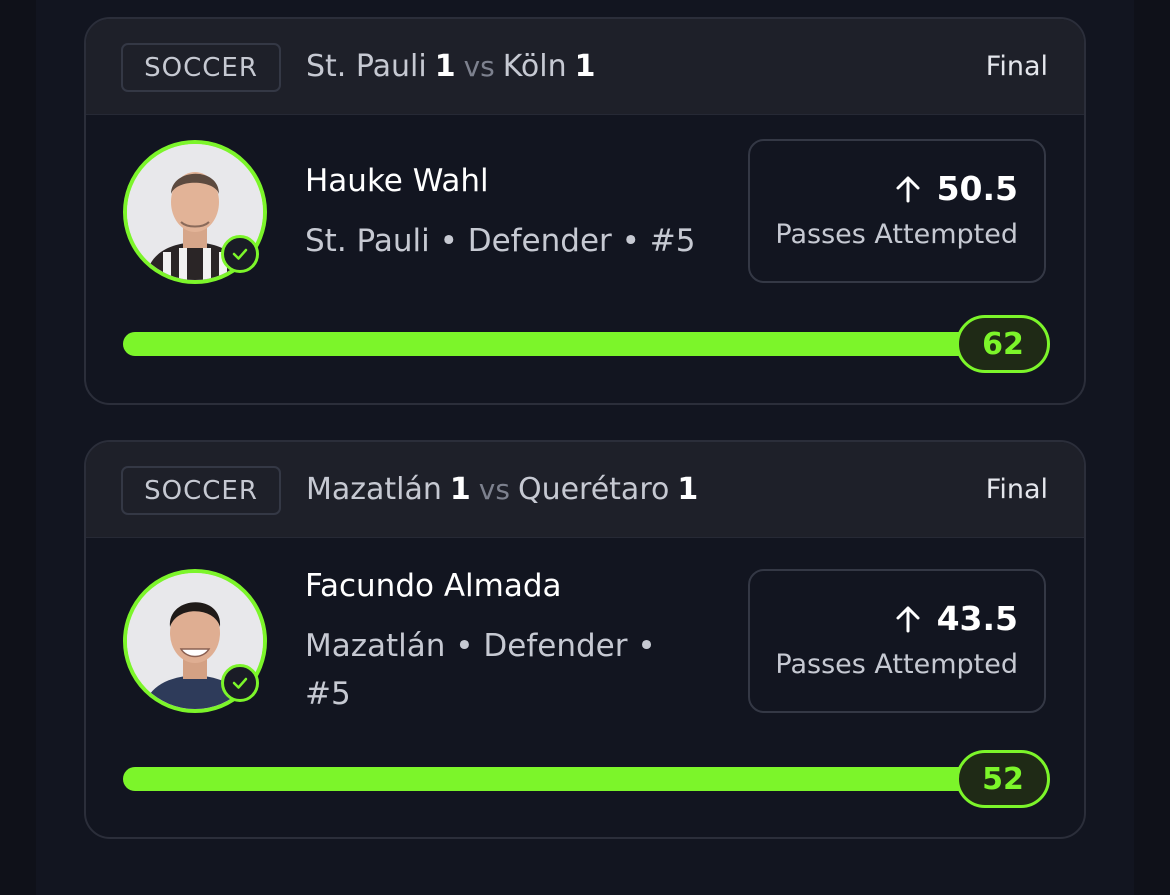 The height and width of the screenshot is (895, 1170). I want to click on player-name: Facundo Almada, so click(433, 586).